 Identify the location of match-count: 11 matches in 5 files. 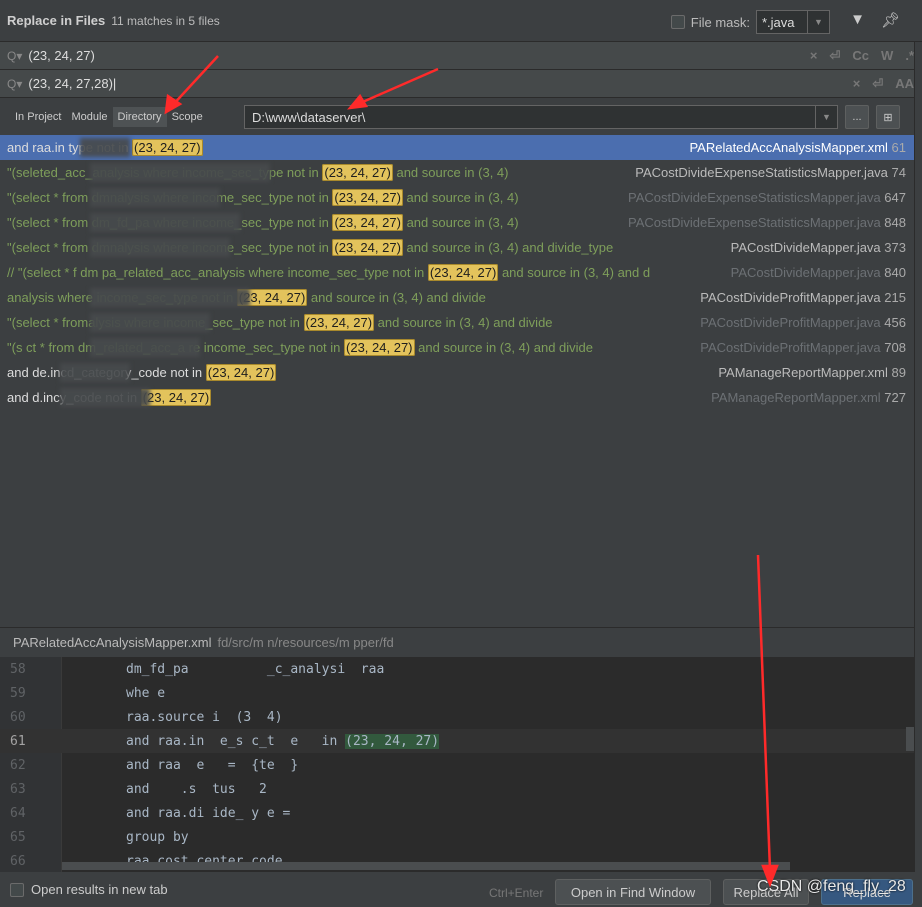
(165, 20).